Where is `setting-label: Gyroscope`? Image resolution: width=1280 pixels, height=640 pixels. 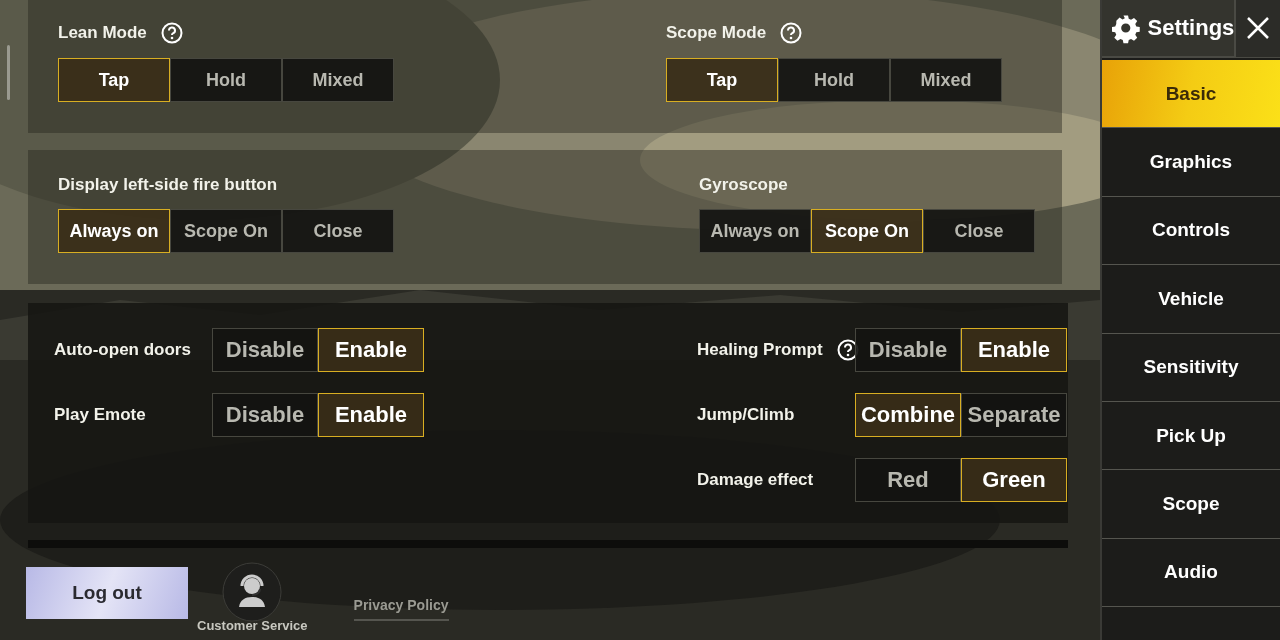
setting-label: Gyroscope is located at coordinates (743, 185).